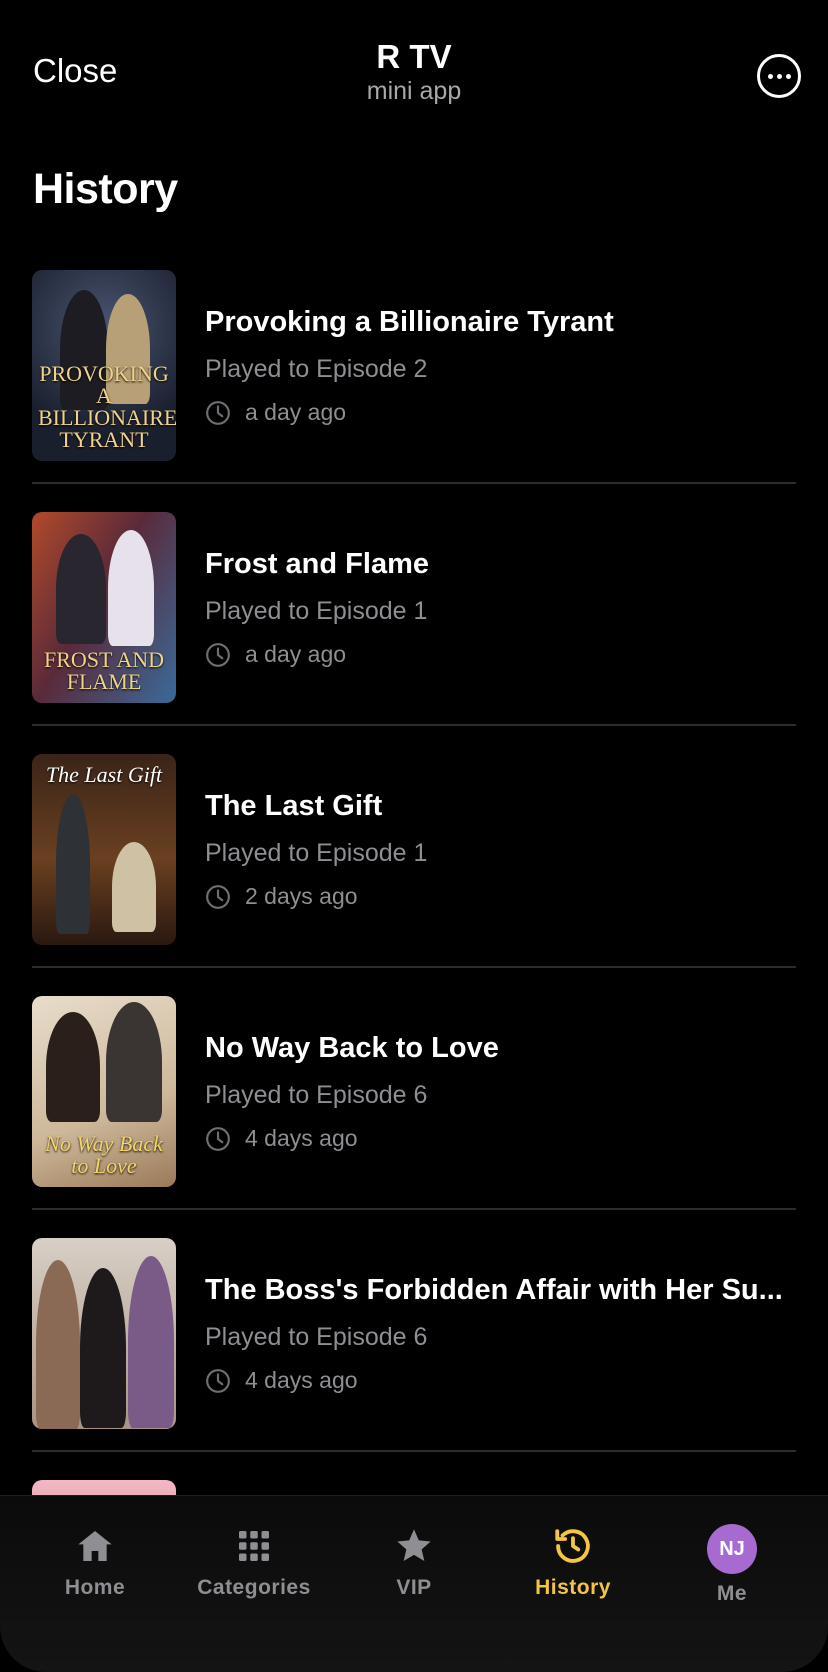  Describe the element at coordinates (104, 1091) in the screenshot. I see `cover-image: No Way Back to Love` at that location.